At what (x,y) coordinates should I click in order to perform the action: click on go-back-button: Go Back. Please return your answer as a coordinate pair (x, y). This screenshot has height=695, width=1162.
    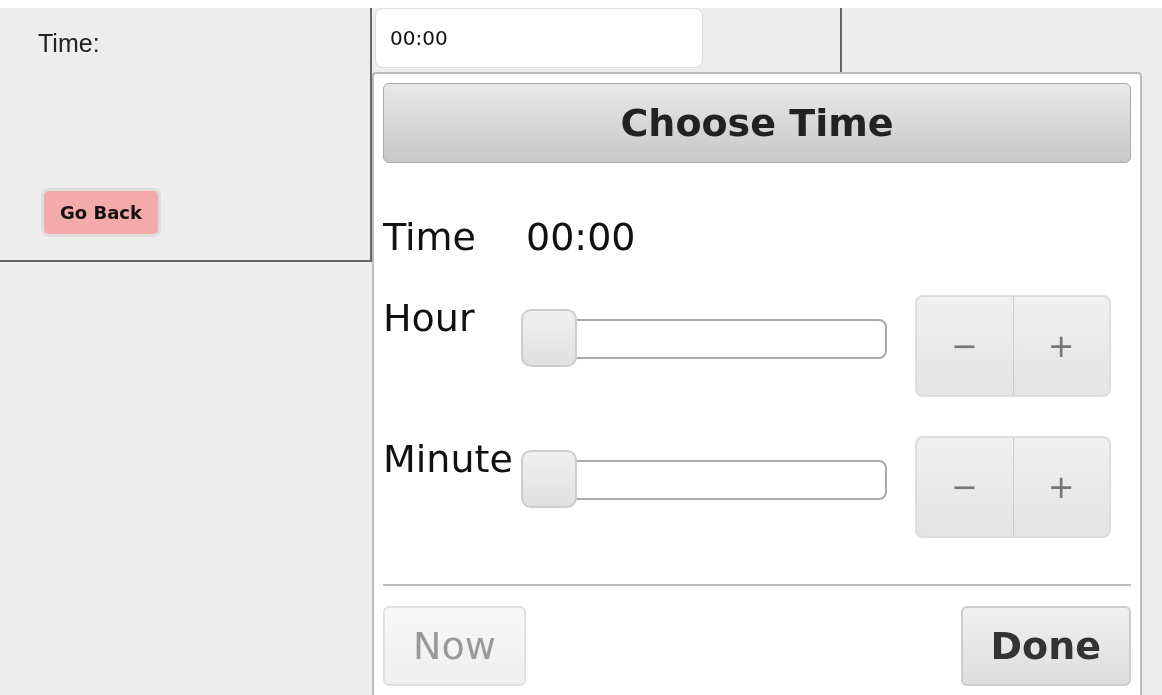
    Looking at the image, I should click on (101, 212).